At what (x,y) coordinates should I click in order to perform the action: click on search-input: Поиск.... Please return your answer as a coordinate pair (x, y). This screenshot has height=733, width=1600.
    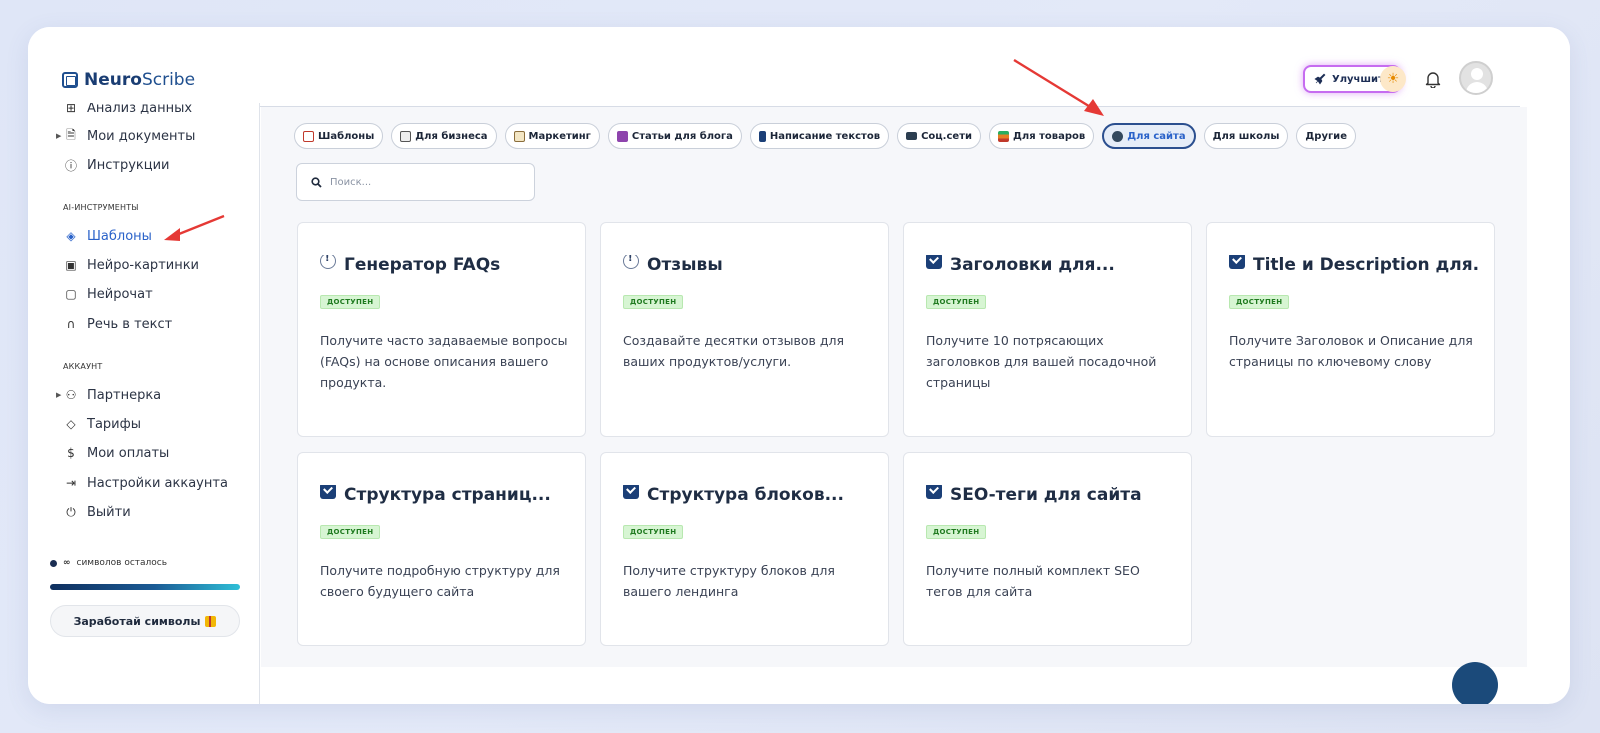
    Looking at the image, I should click on (415, 182).